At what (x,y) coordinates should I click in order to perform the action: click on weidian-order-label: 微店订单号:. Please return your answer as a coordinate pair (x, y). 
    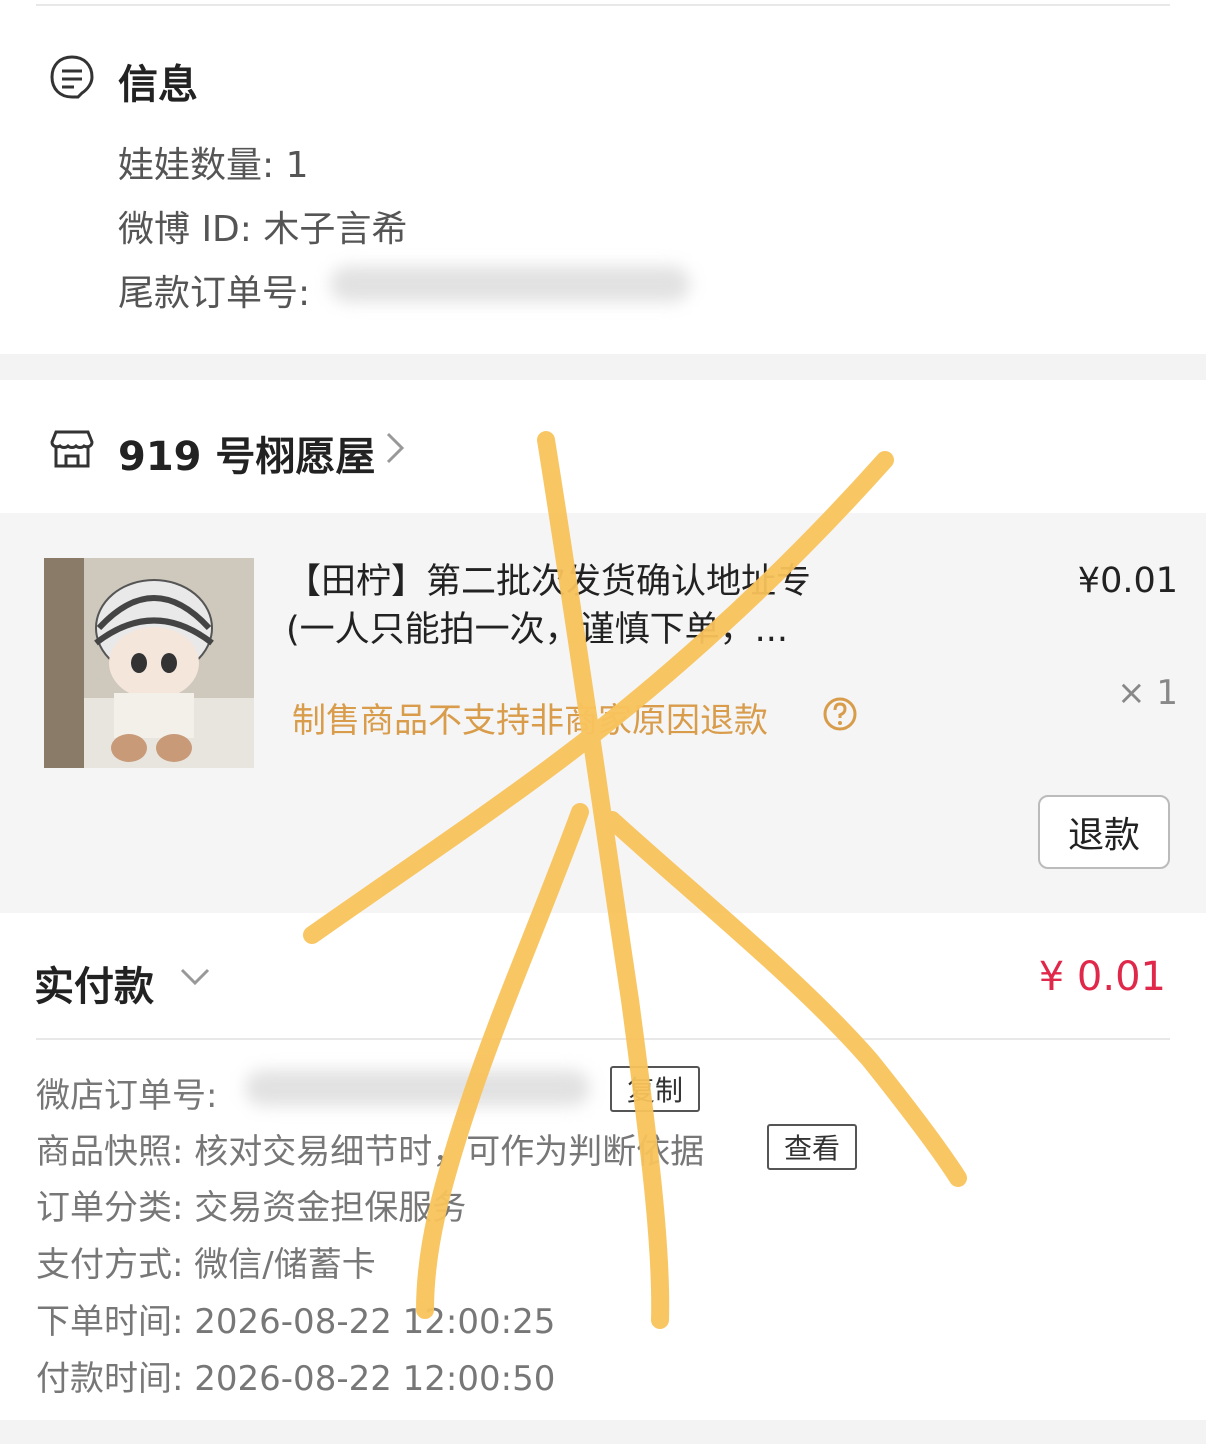
    Looking at the image, I should click on (127, 1096).